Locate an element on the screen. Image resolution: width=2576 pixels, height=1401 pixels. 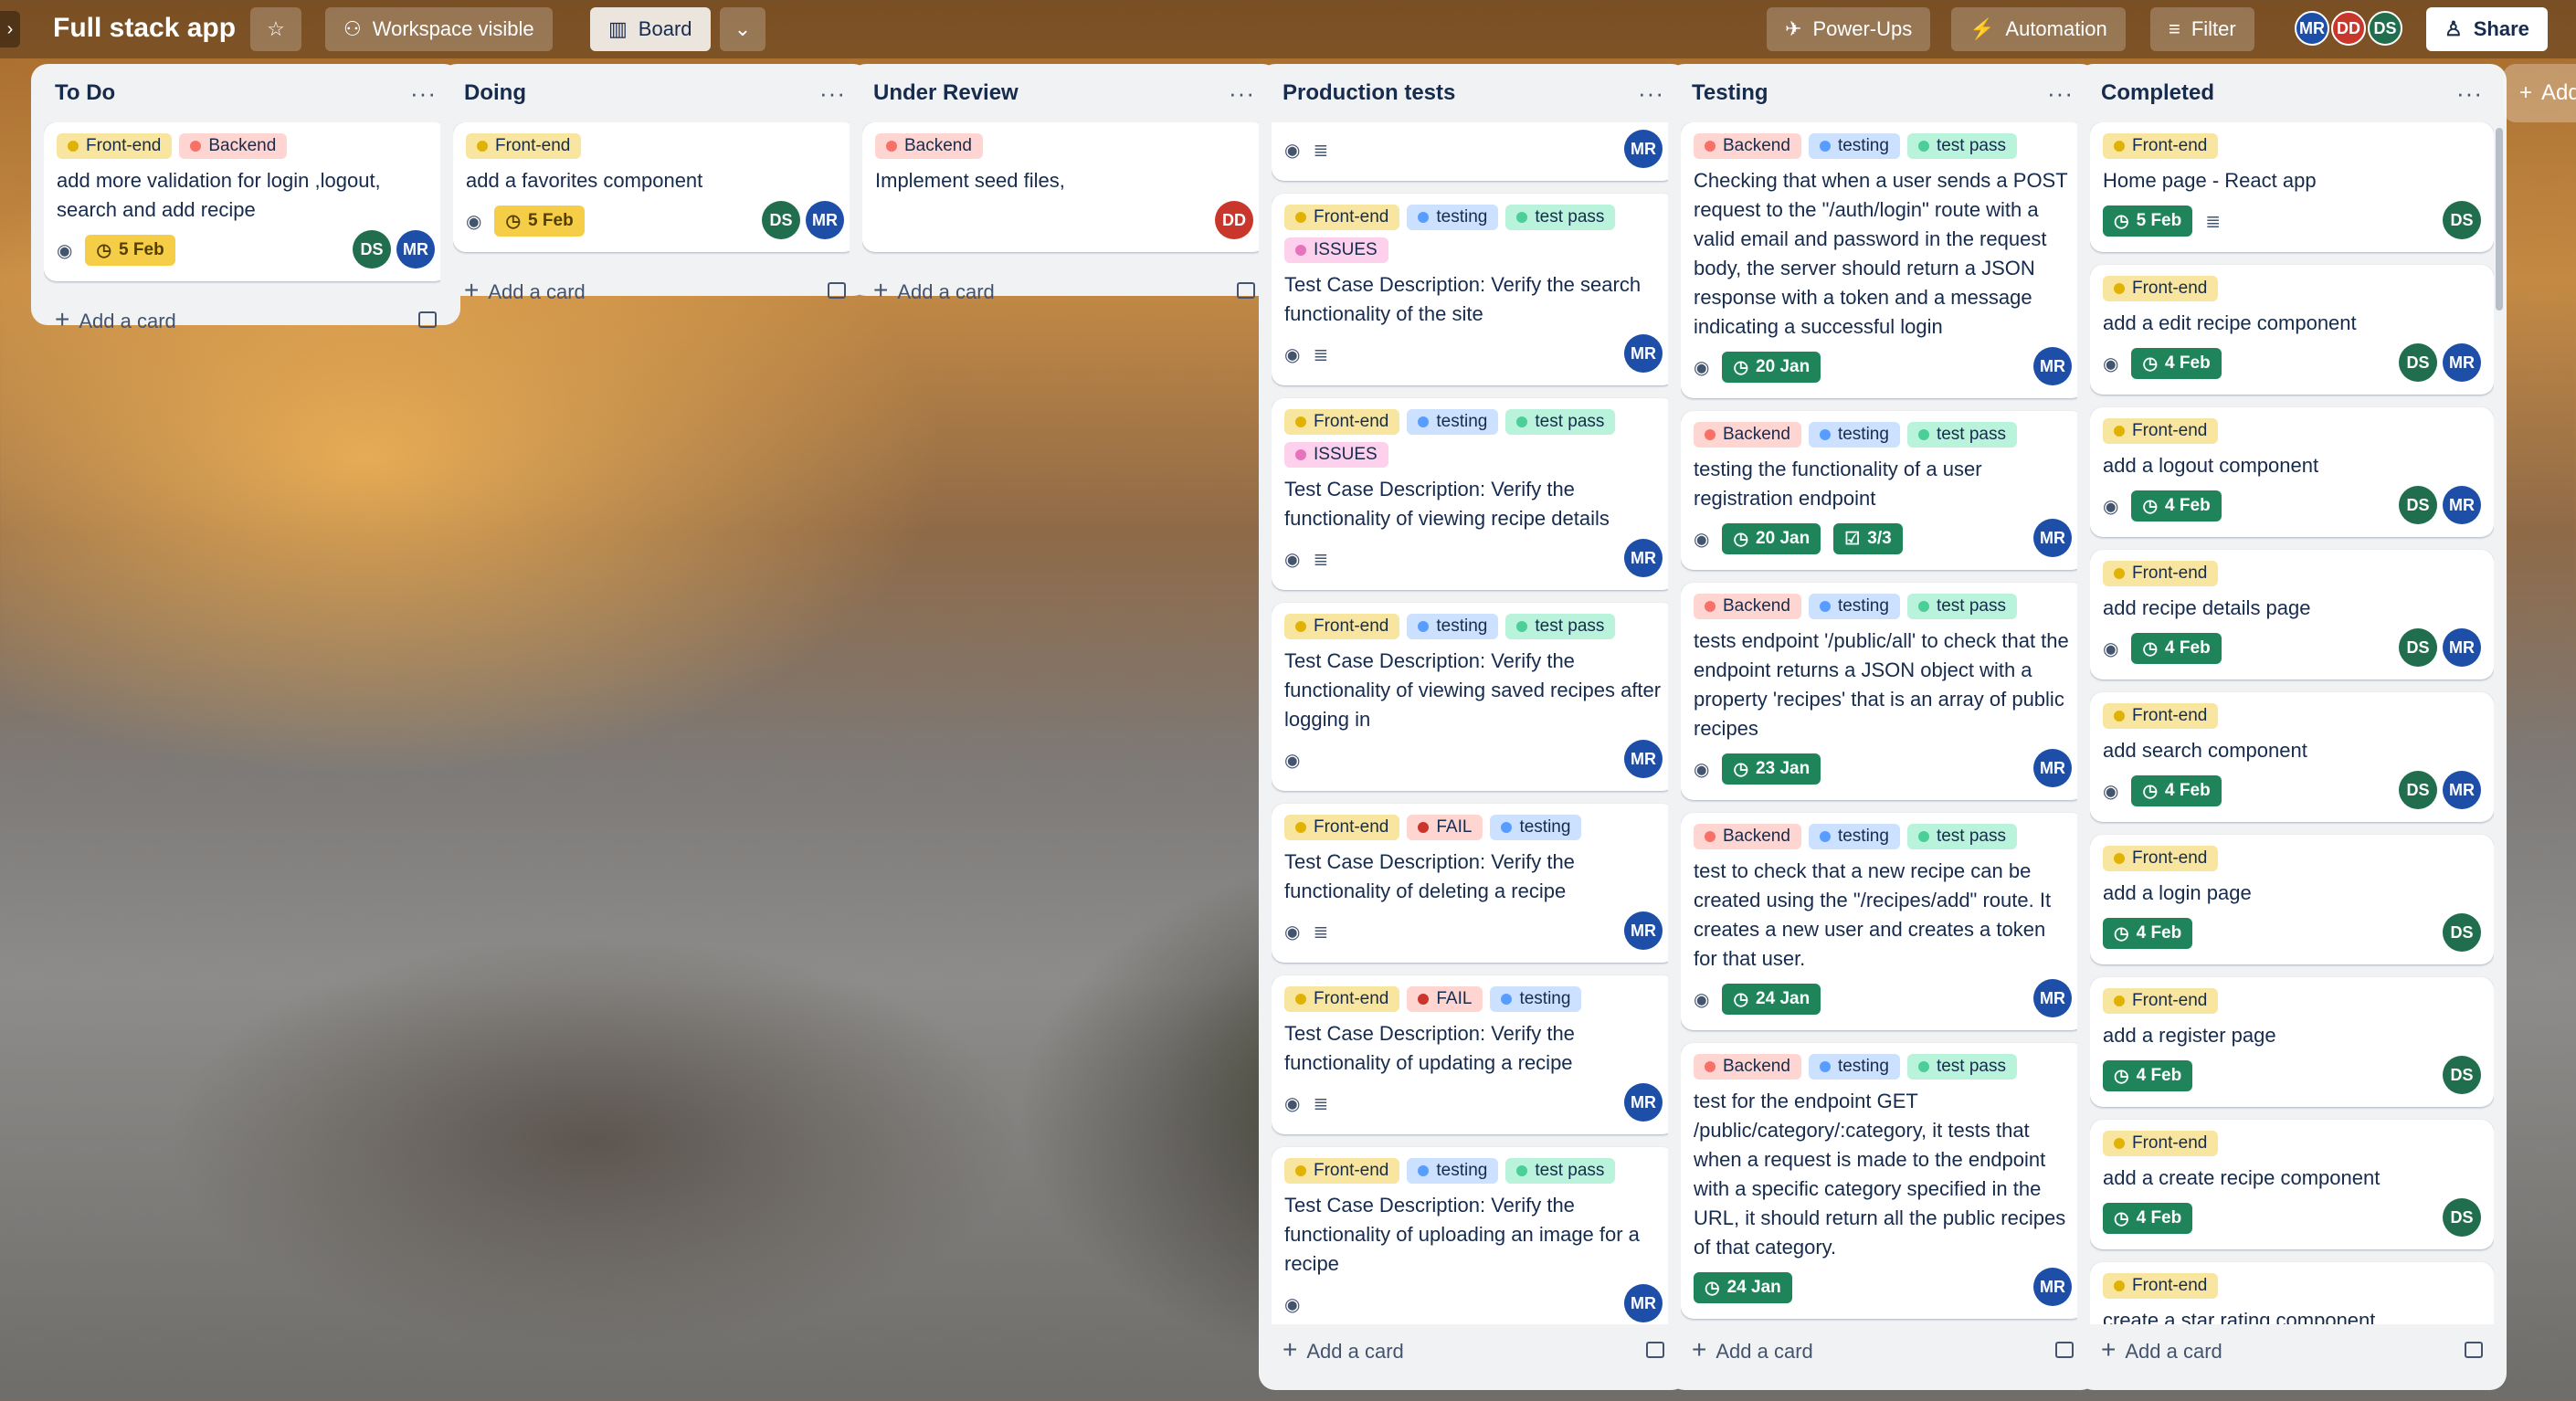
list-title: Completed is located at coordinates (2157, 93).